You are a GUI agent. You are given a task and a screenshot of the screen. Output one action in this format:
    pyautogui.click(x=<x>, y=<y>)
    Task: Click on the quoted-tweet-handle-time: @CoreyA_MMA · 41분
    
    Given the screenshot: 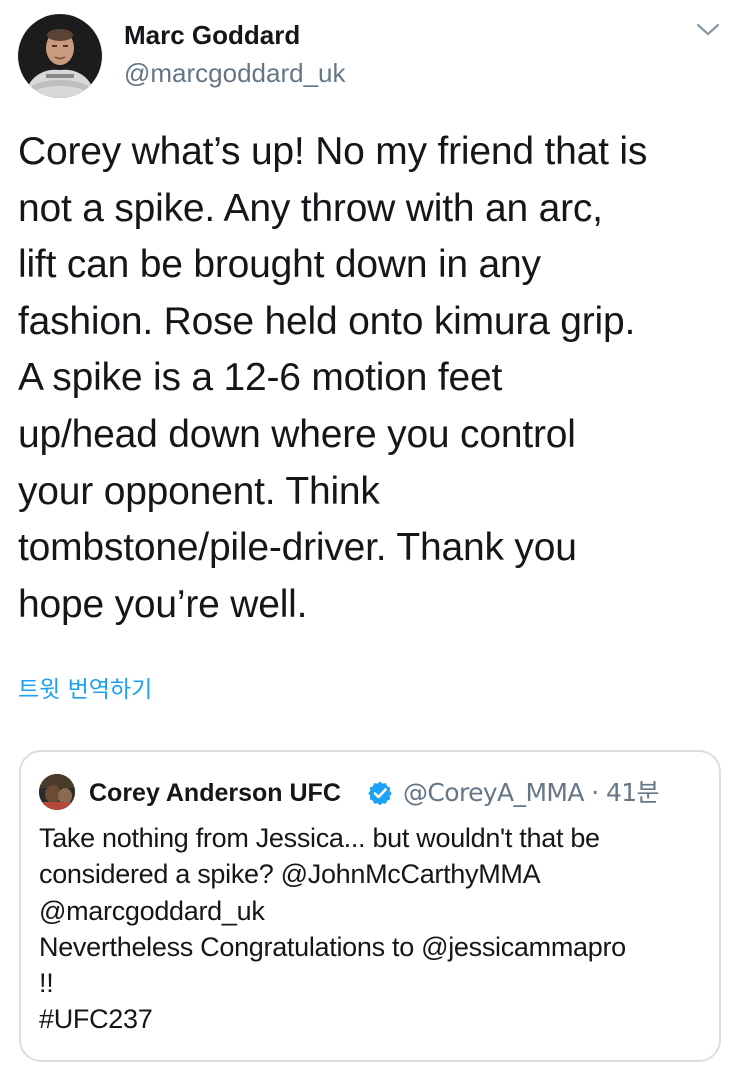 What is the action you would take?
    pyautogui.click(x=531, y=792)
    